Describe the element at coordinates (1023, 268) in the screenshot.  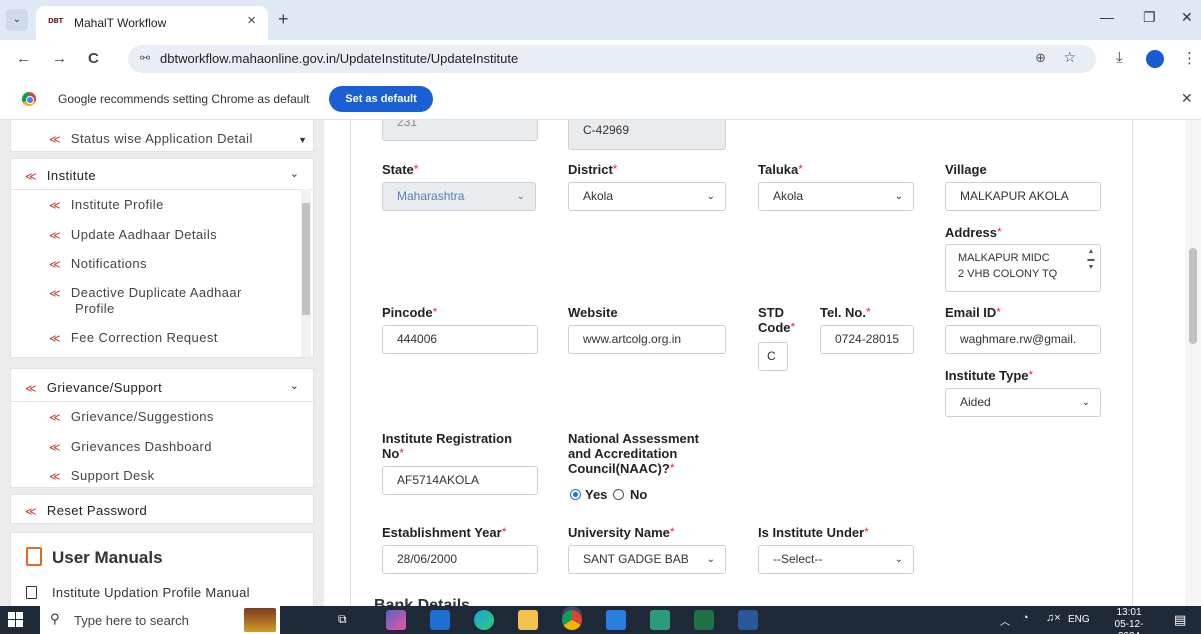
I see `address-textarea: MALKAPUR MIDC 2 VHB COLONY TQ ▲ ▬ ▼` at that location.